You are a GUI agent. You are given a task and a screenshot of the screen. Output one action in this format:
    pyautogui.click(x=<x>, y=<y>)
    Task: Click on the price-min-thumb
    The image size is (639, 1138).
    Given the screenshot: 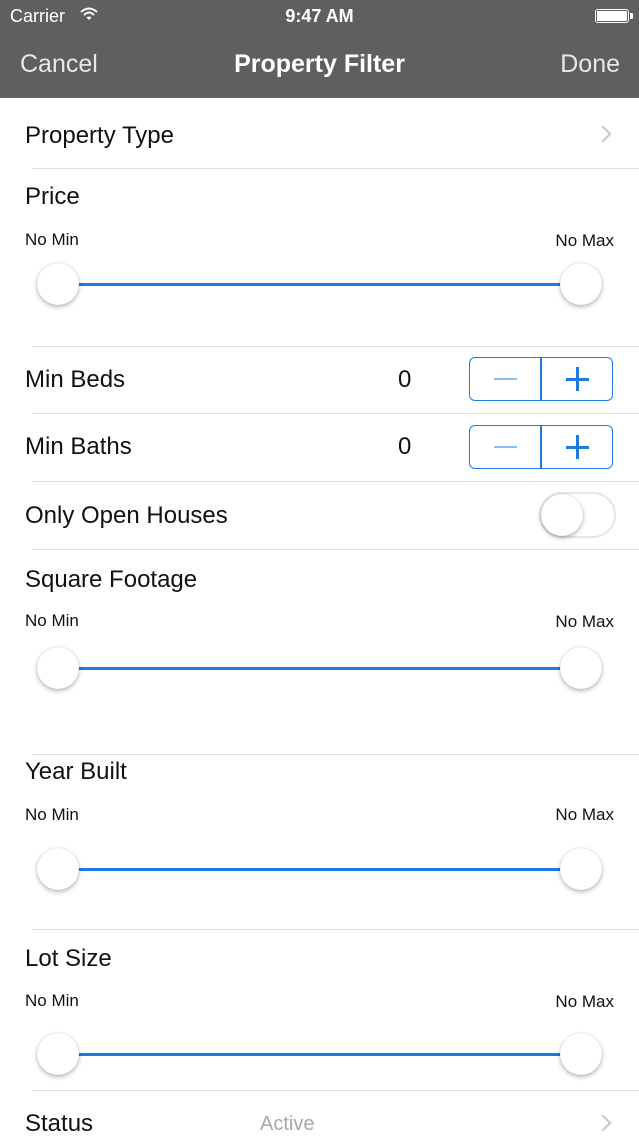 What is the action you would take?
    pyautogui.click(x=58, y=284)
    